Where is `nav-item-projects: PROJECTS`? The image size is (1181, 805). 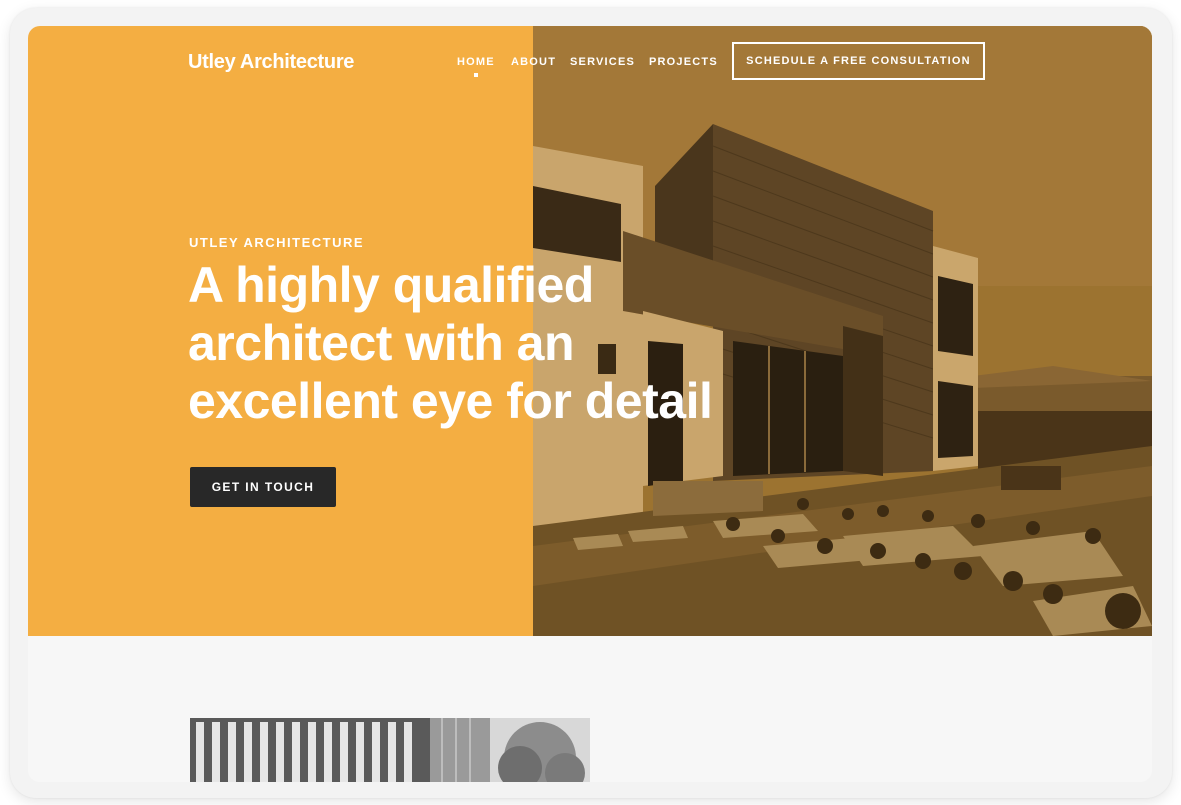
nav-item-projects: PROJECTS is located at coordinates (683, 62).